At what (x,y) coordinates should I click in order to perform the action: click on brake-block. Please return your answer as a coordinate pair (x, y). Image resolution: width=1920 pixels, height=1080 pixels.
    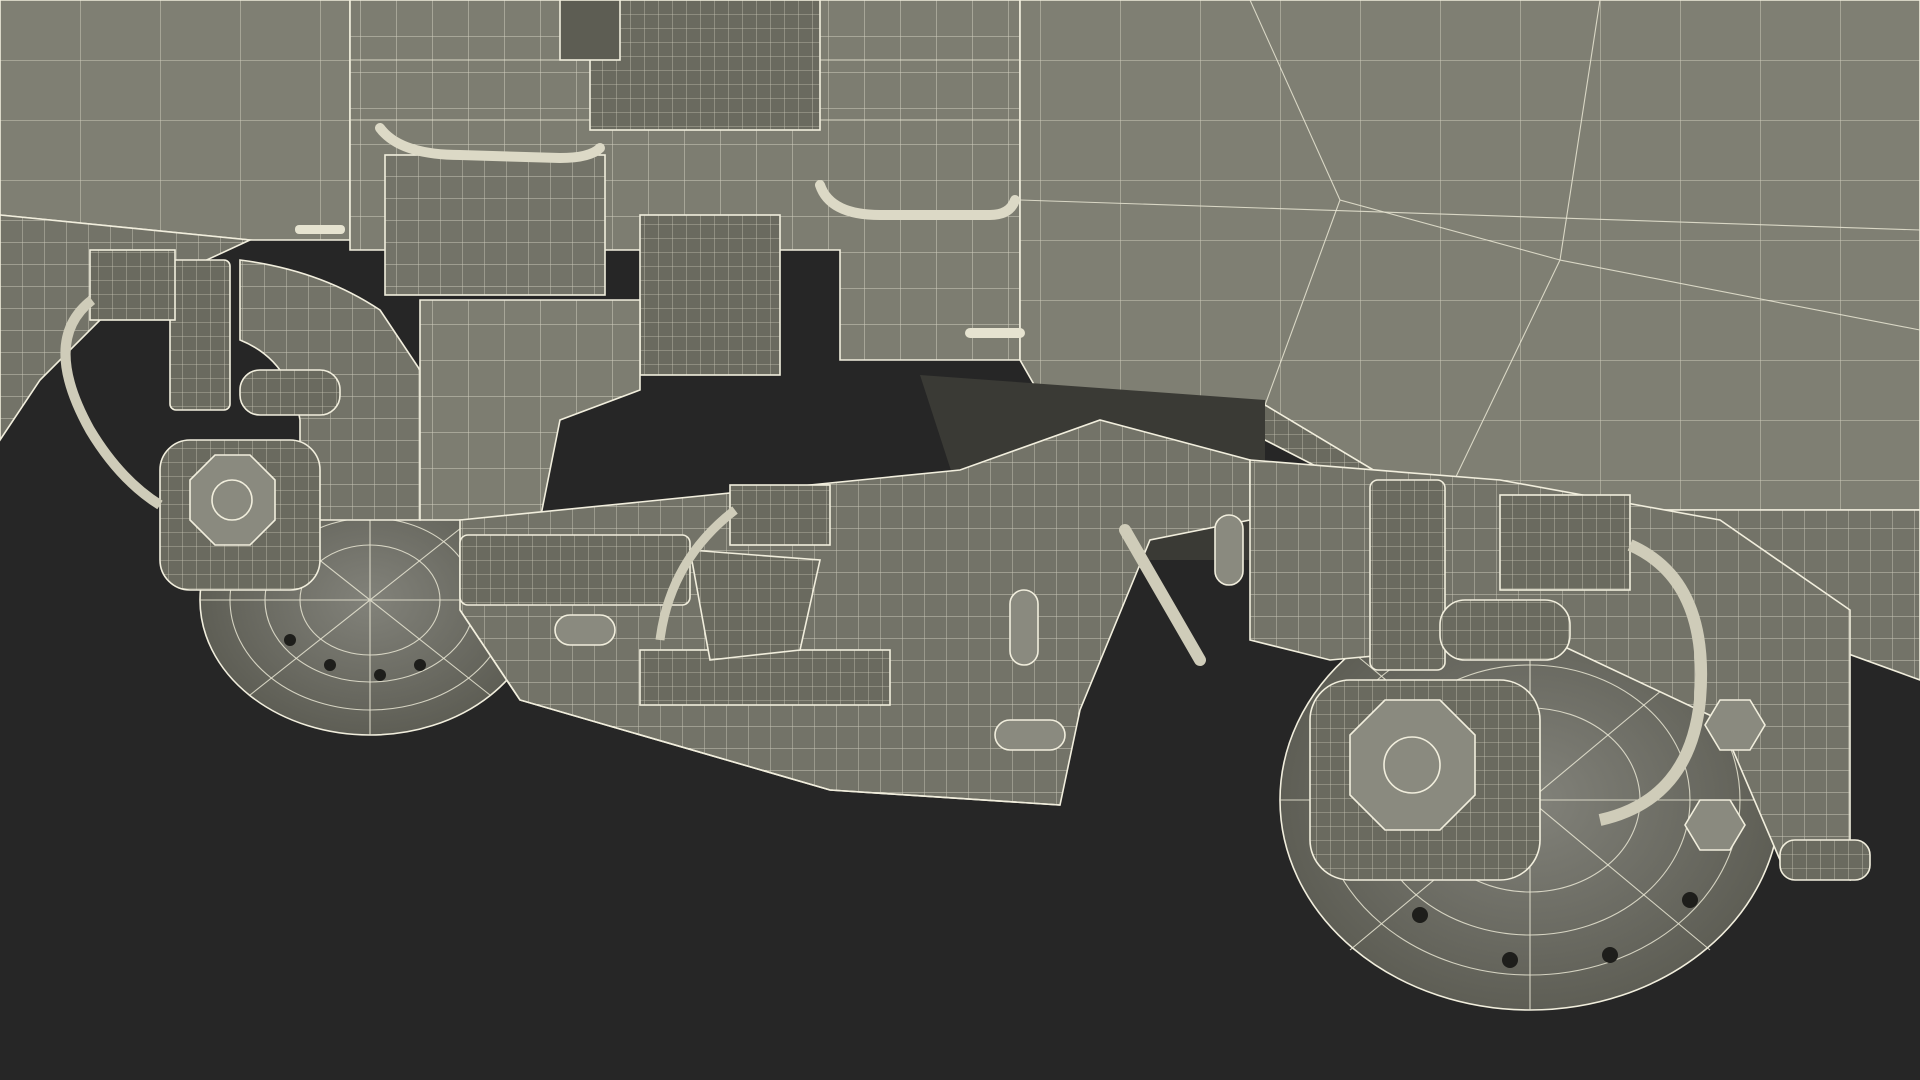
    Looking at the image, I should click on (765, 677).